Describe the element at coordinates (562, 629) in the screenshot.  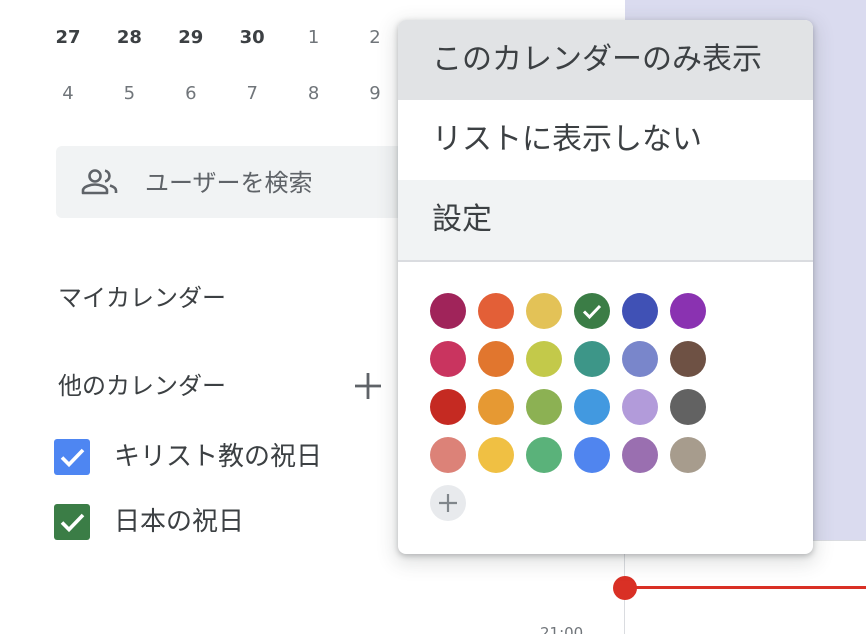
I see `time-label: 21:00` at that location.